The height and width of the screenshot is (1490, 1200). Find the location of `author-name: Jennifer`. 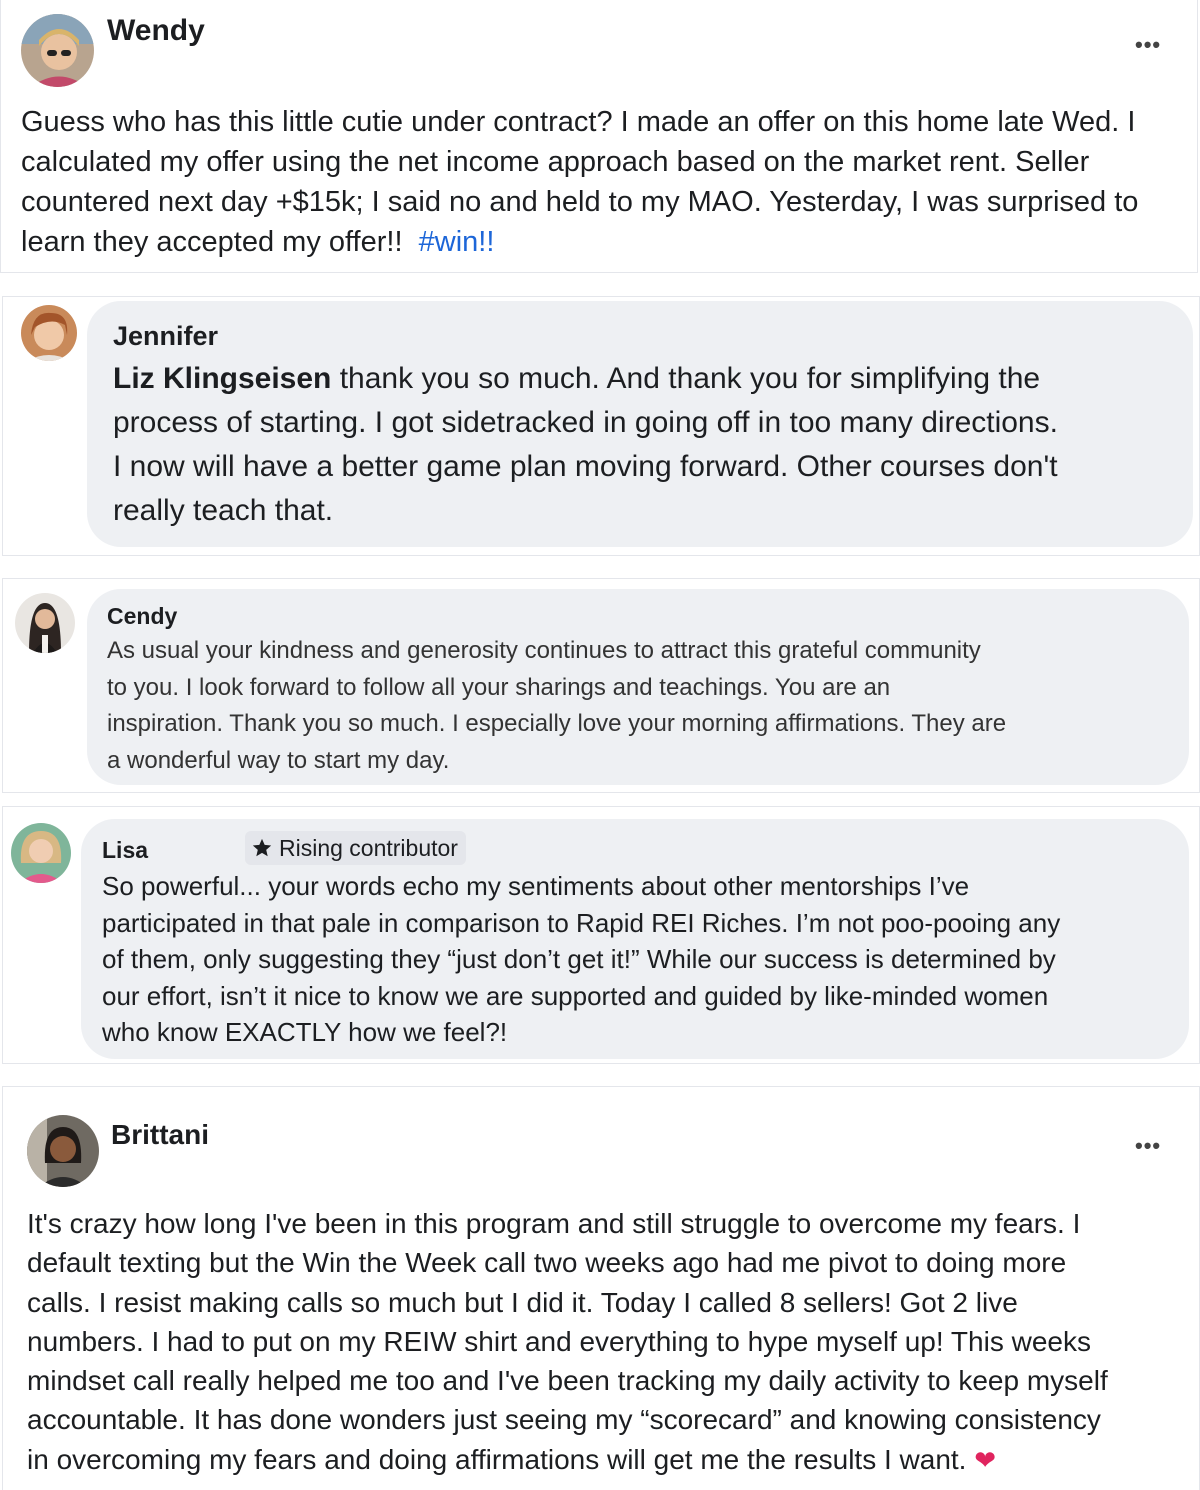

author-name: Jennifer is located at coordinates (165, 336).